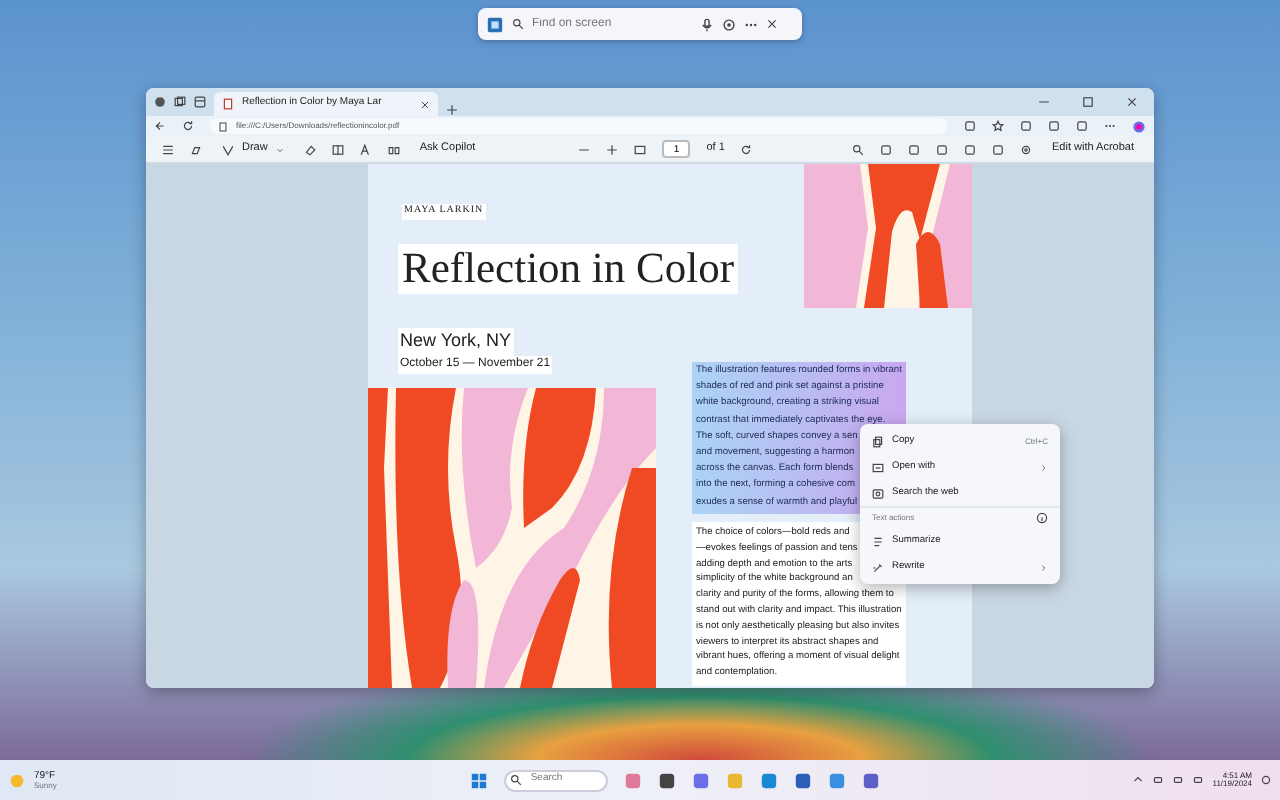 The width and height of the screenshot is (1280, 800). Describe the element at coordinates (337, 149) in the screenshot. I see `page-view-icon` at that location.